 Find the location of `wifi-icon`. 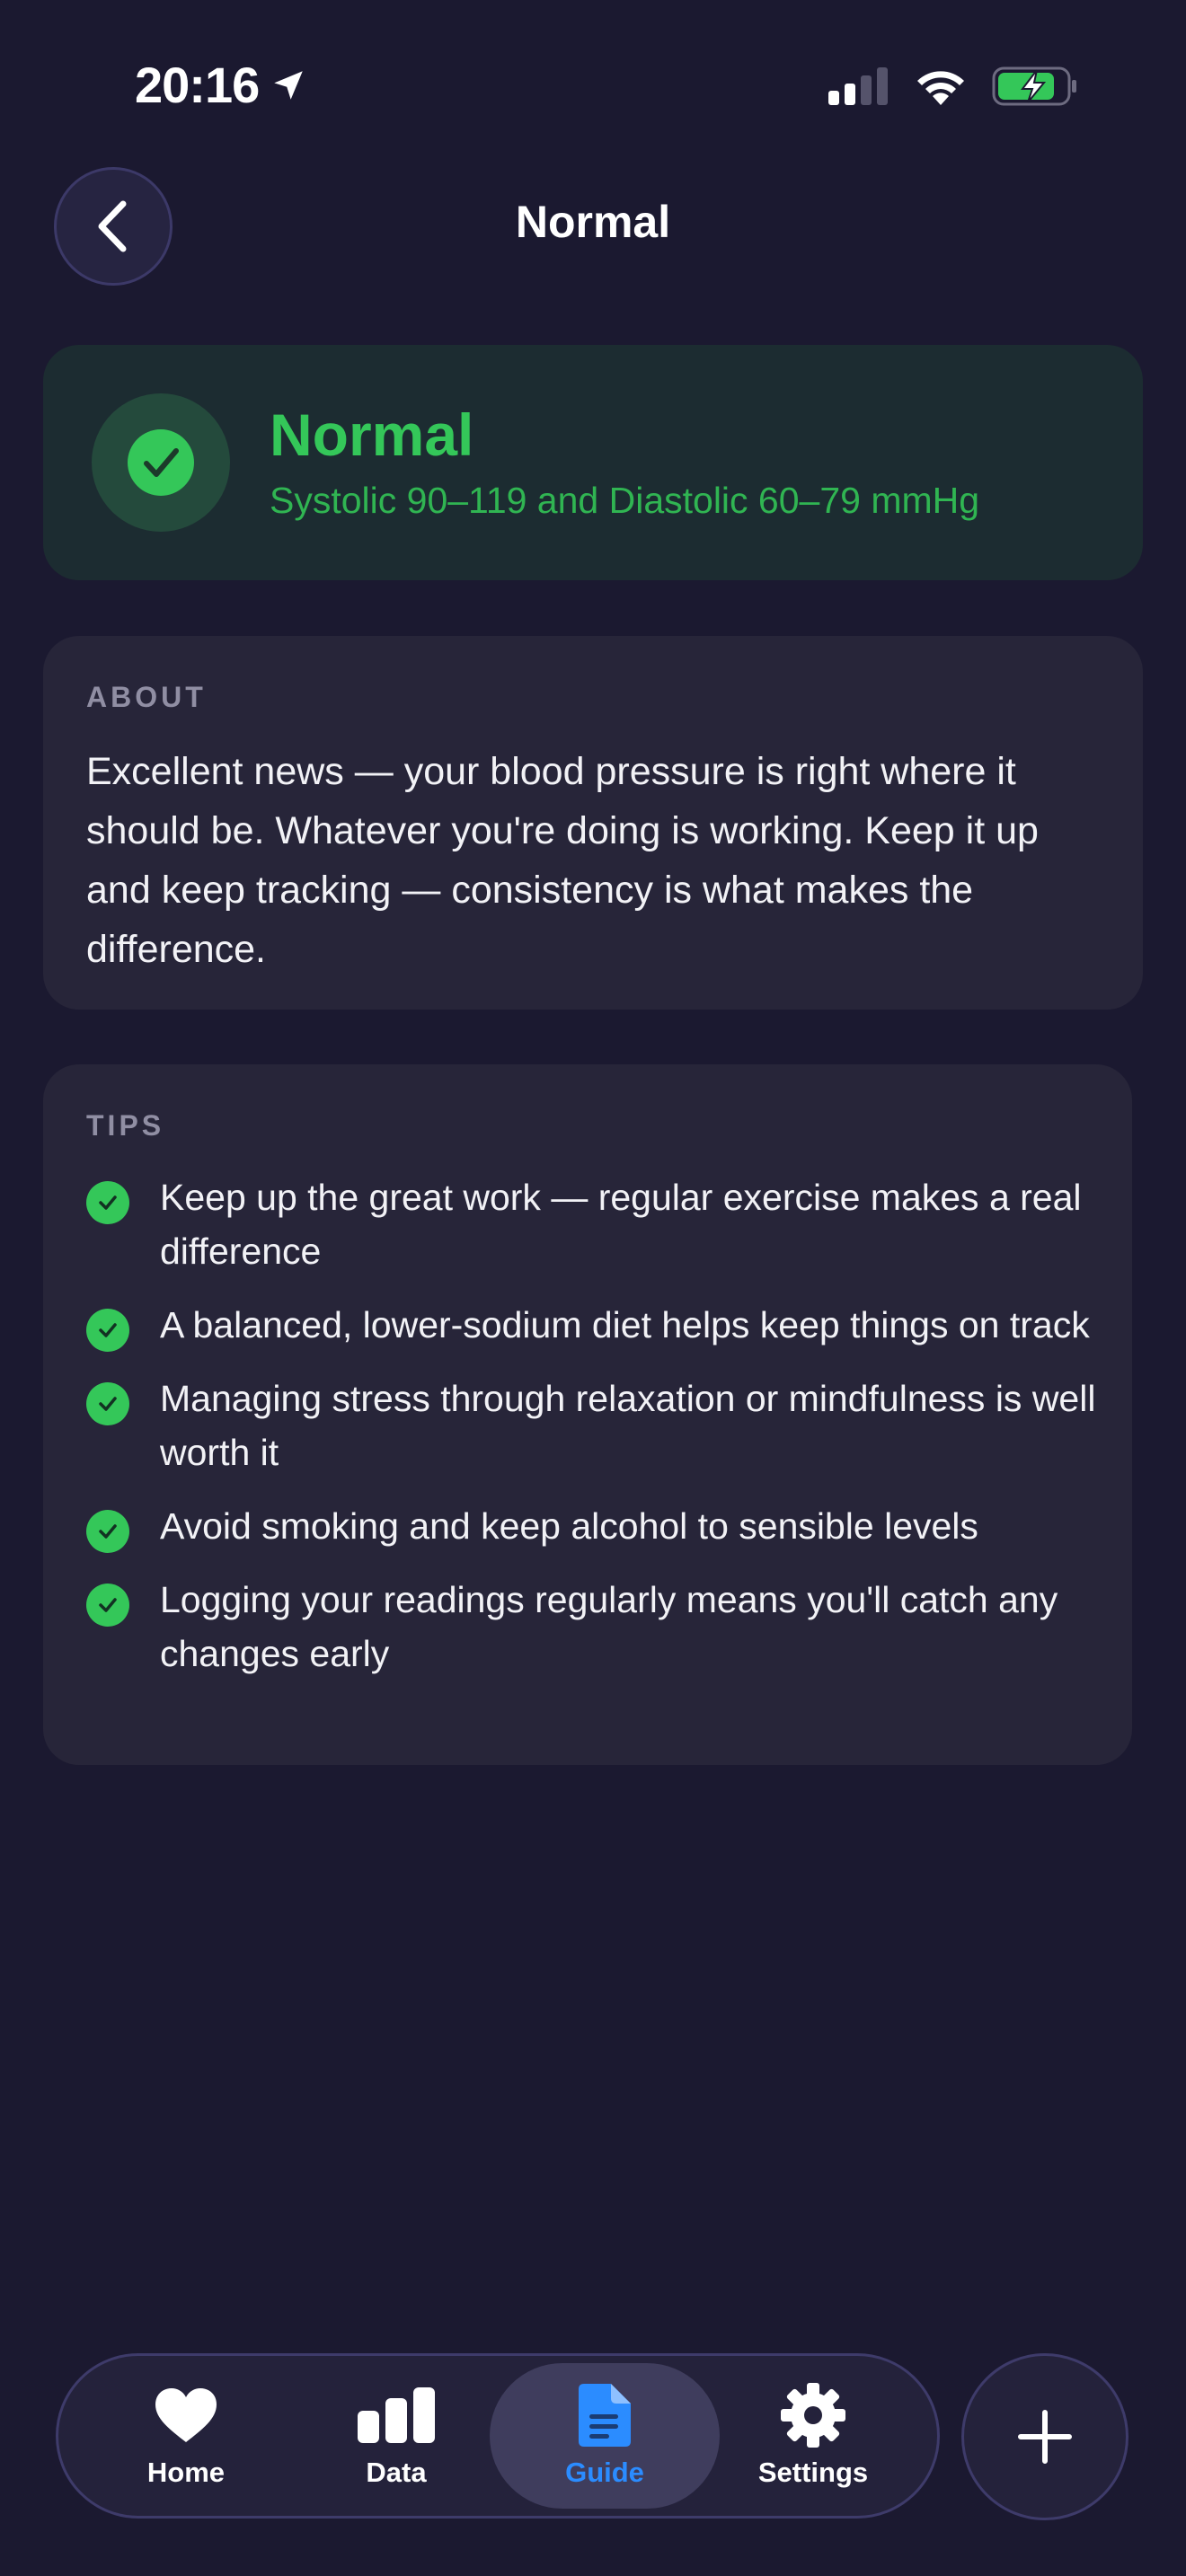

wifi-icon is located at coordinates (940, 88).